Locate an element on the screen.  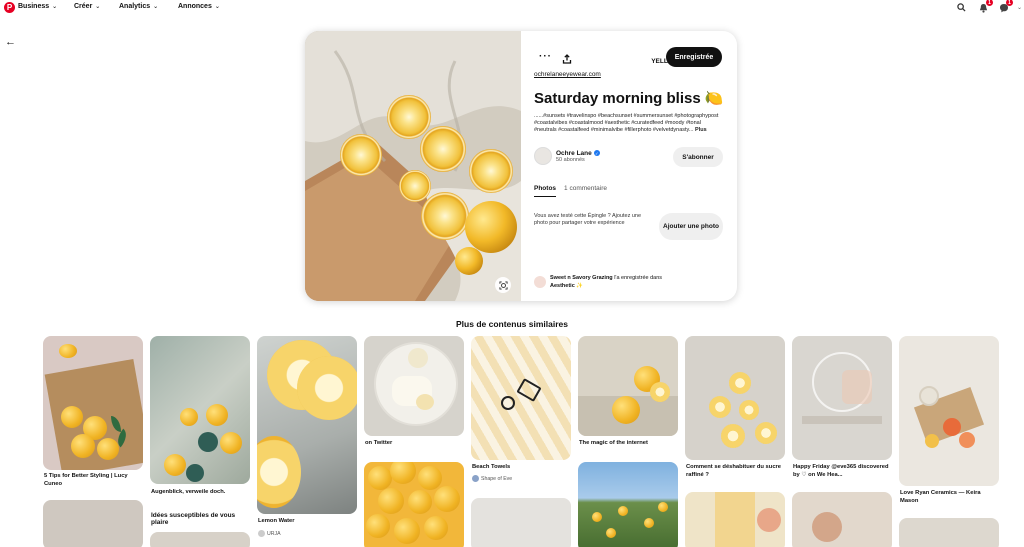
account-chevron-icon: ⌄ is located at coordinates (1019, 7).